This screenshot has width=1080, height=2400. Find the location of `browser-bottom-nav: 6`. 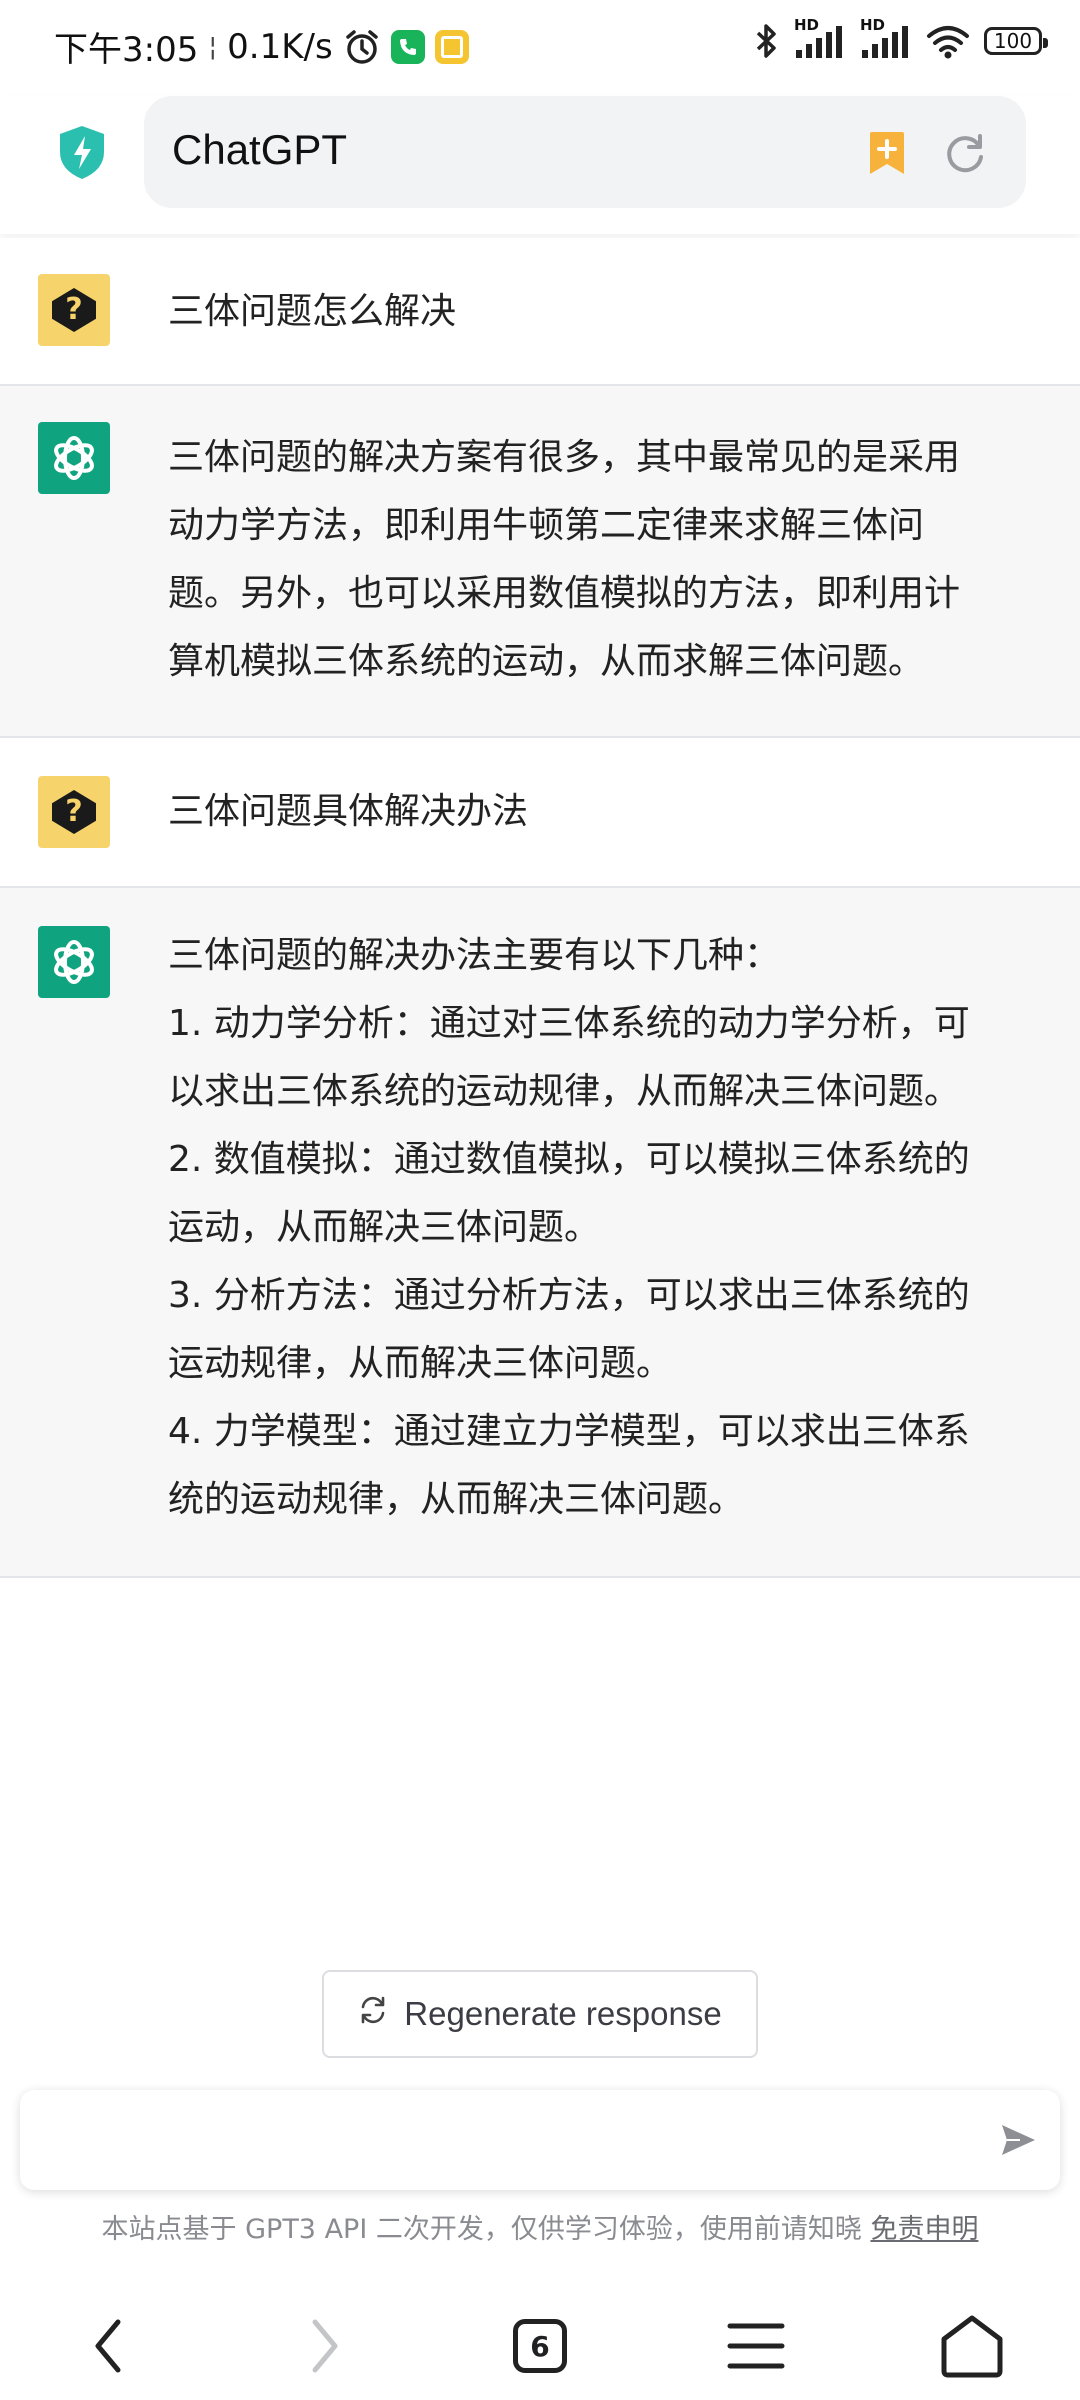

browser-bottom-nav: 6 is located at coordinates (540, 2345).